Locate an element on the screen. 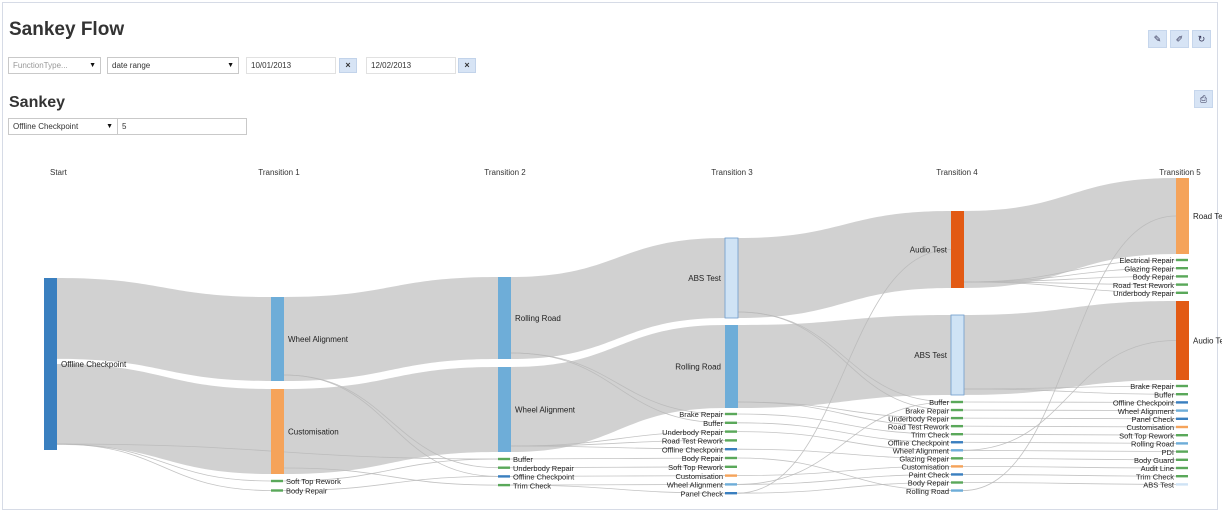  column-header: Transition 5 is located at coordinates (1180, 172).